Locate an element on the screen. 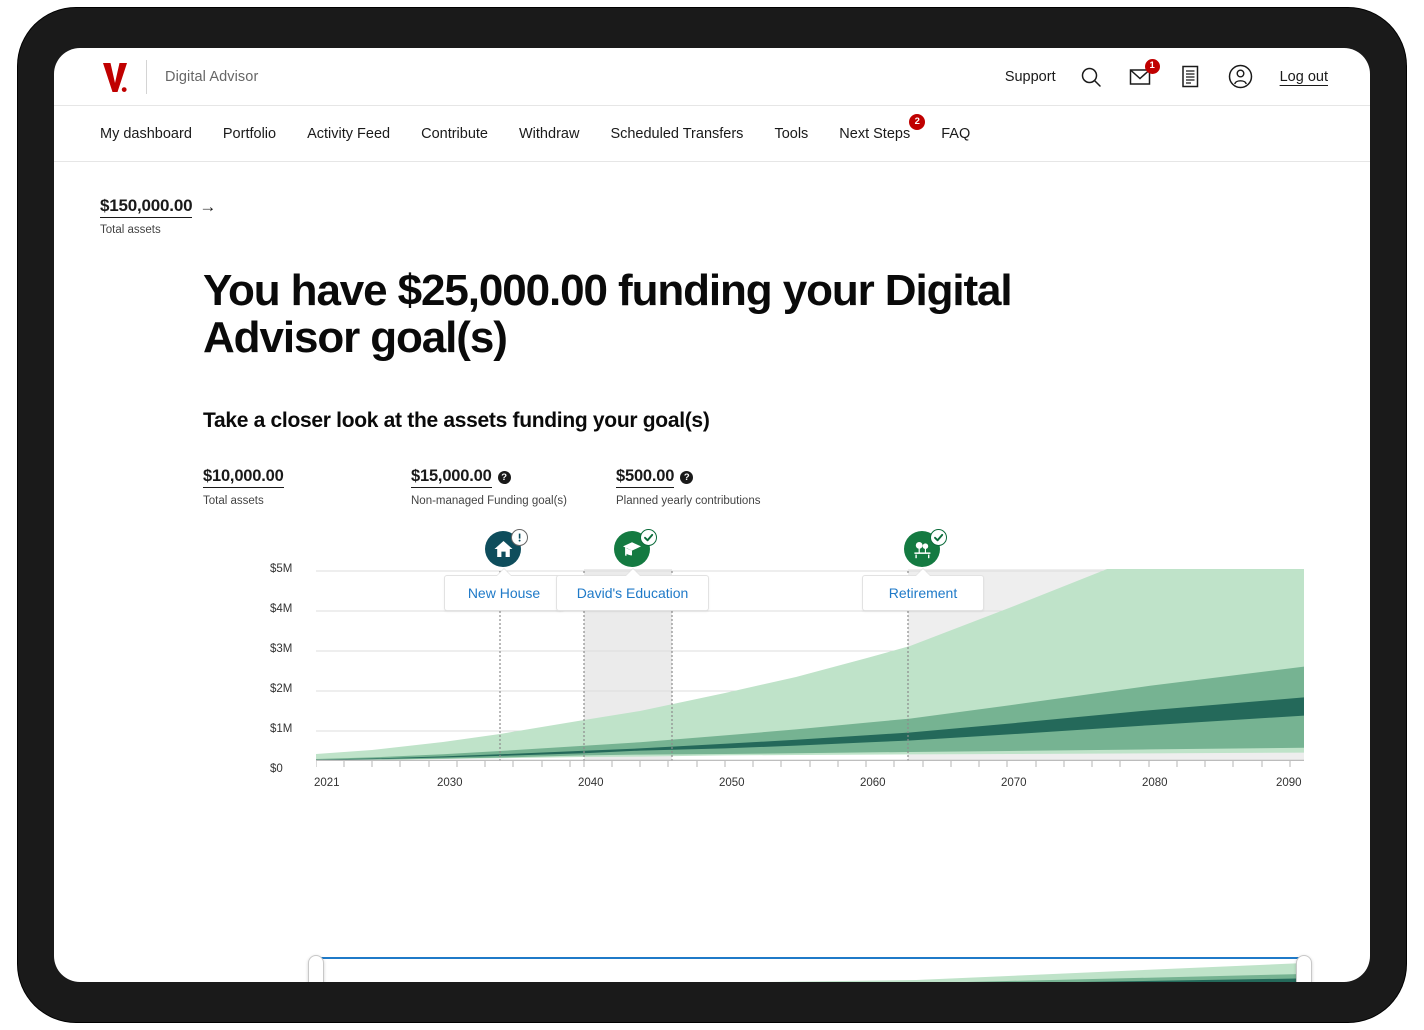  stat-non-managed-funding: $15,000.00 ? Non-managed Funding goal(s) is located at coordinates (513, 487).